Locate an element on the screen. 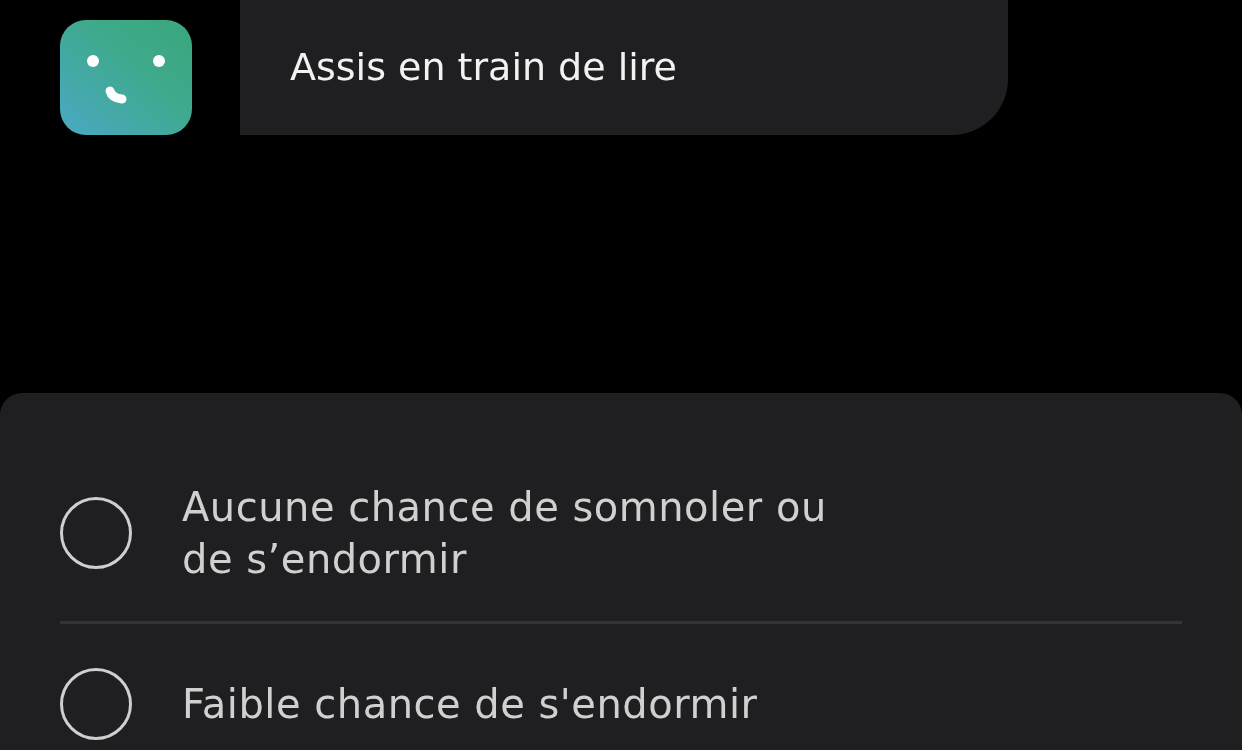 The image size is (1242, 750). bot-avatar-icon is located at coordinates (126, 77).